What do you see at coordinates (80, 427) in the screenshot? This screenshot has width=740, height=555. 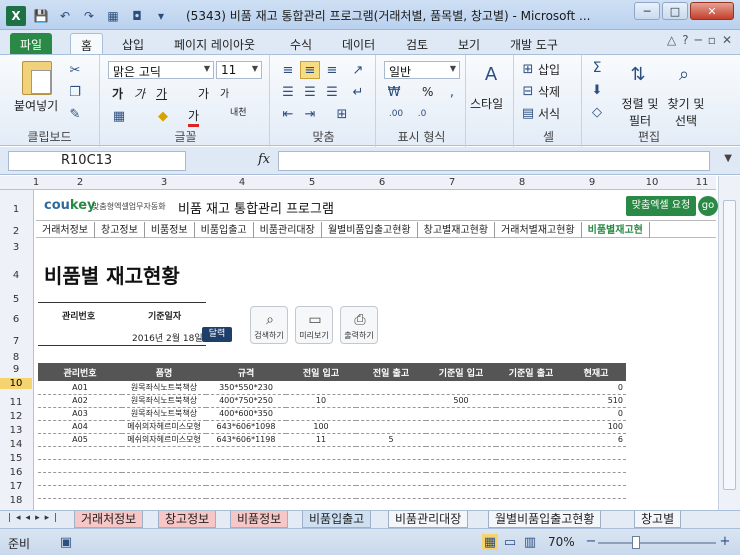 I see `cell-mgmt-no: A04` at bounding box center [80, 427].